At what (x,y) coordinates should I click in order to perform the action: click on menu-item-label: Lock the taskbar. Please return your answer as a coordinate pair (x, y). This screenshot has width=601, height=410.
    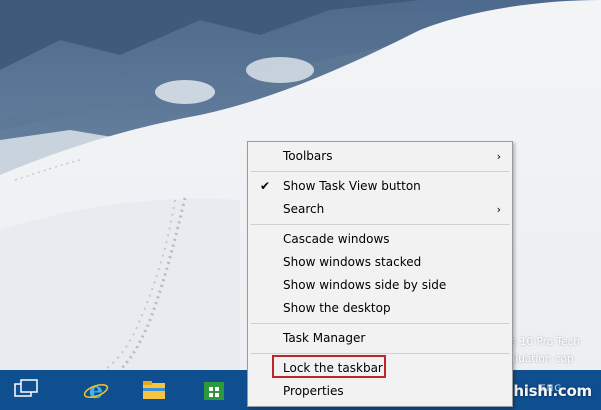
    Looking at the image, I should click on (333, 368).